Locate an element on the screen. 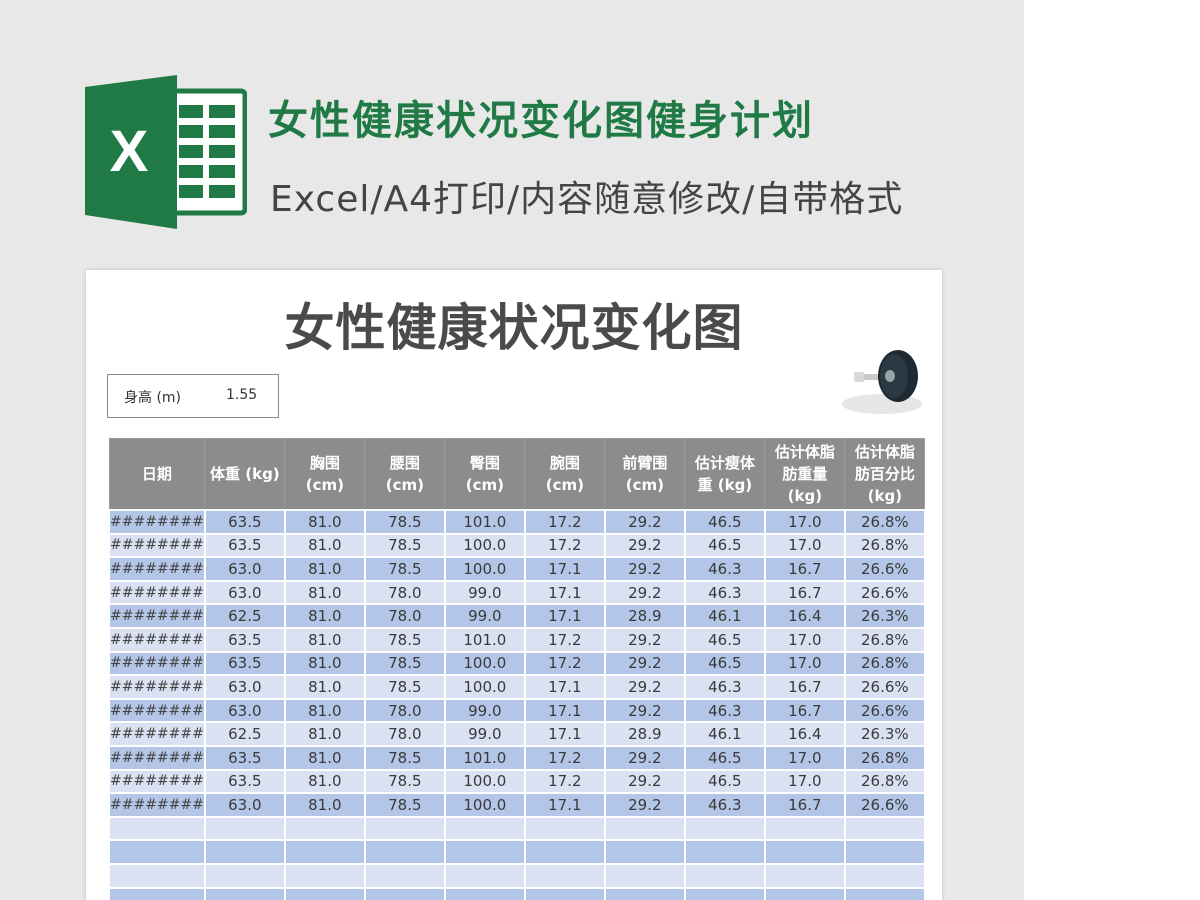 Image resolution: width=1200 pixels, height=900 pixels. height-value: 1.55 is located at coordinates (241, 395).